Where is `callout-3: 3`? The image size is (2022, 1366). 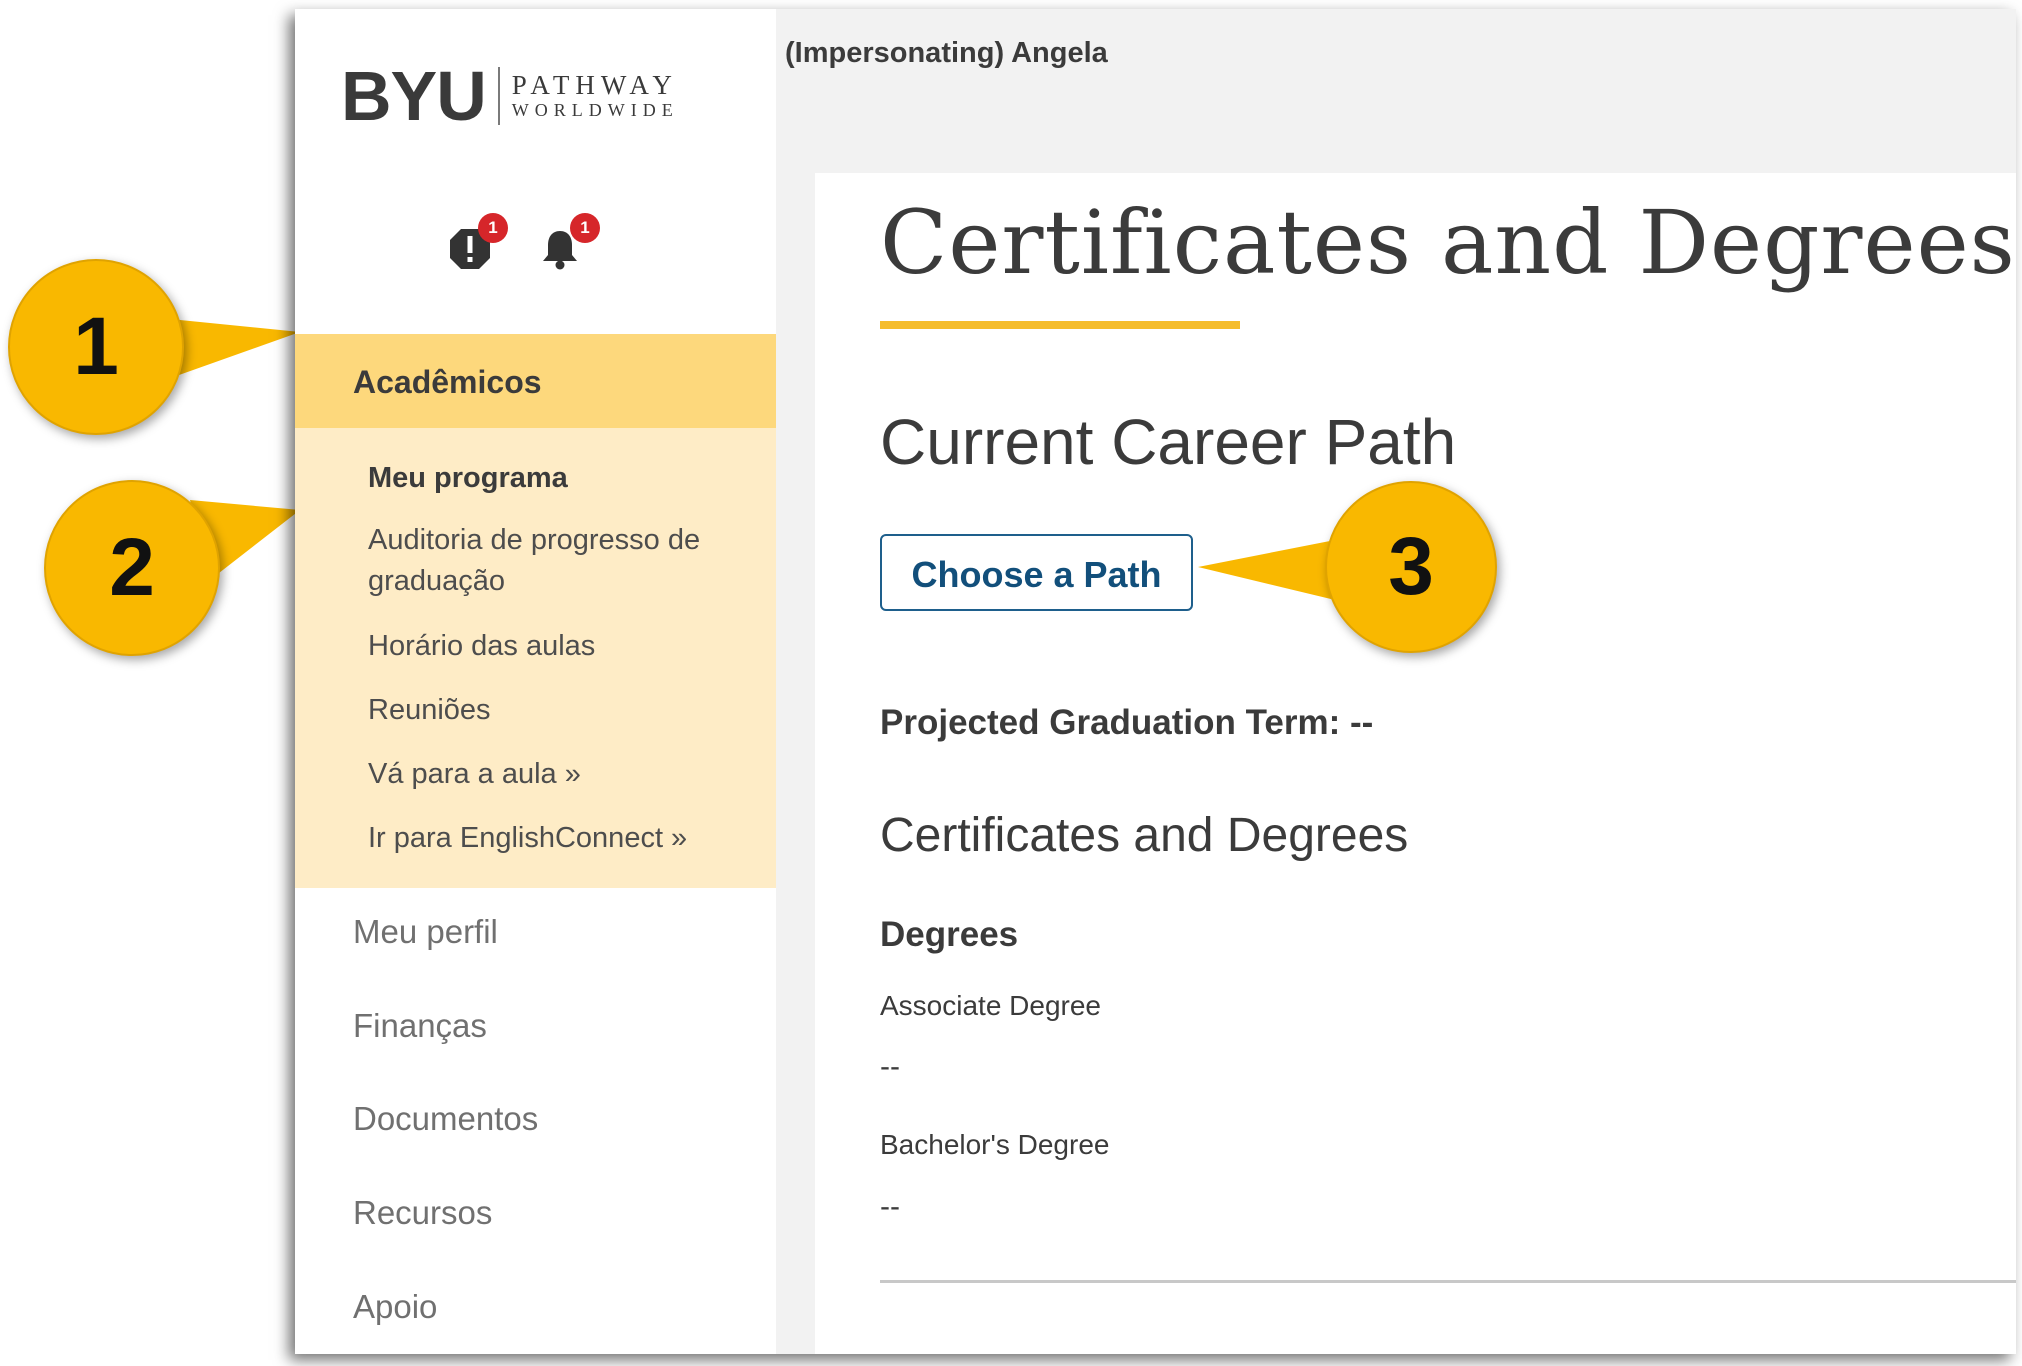
callout-3: 3 is located at coordinates (1411, 567).